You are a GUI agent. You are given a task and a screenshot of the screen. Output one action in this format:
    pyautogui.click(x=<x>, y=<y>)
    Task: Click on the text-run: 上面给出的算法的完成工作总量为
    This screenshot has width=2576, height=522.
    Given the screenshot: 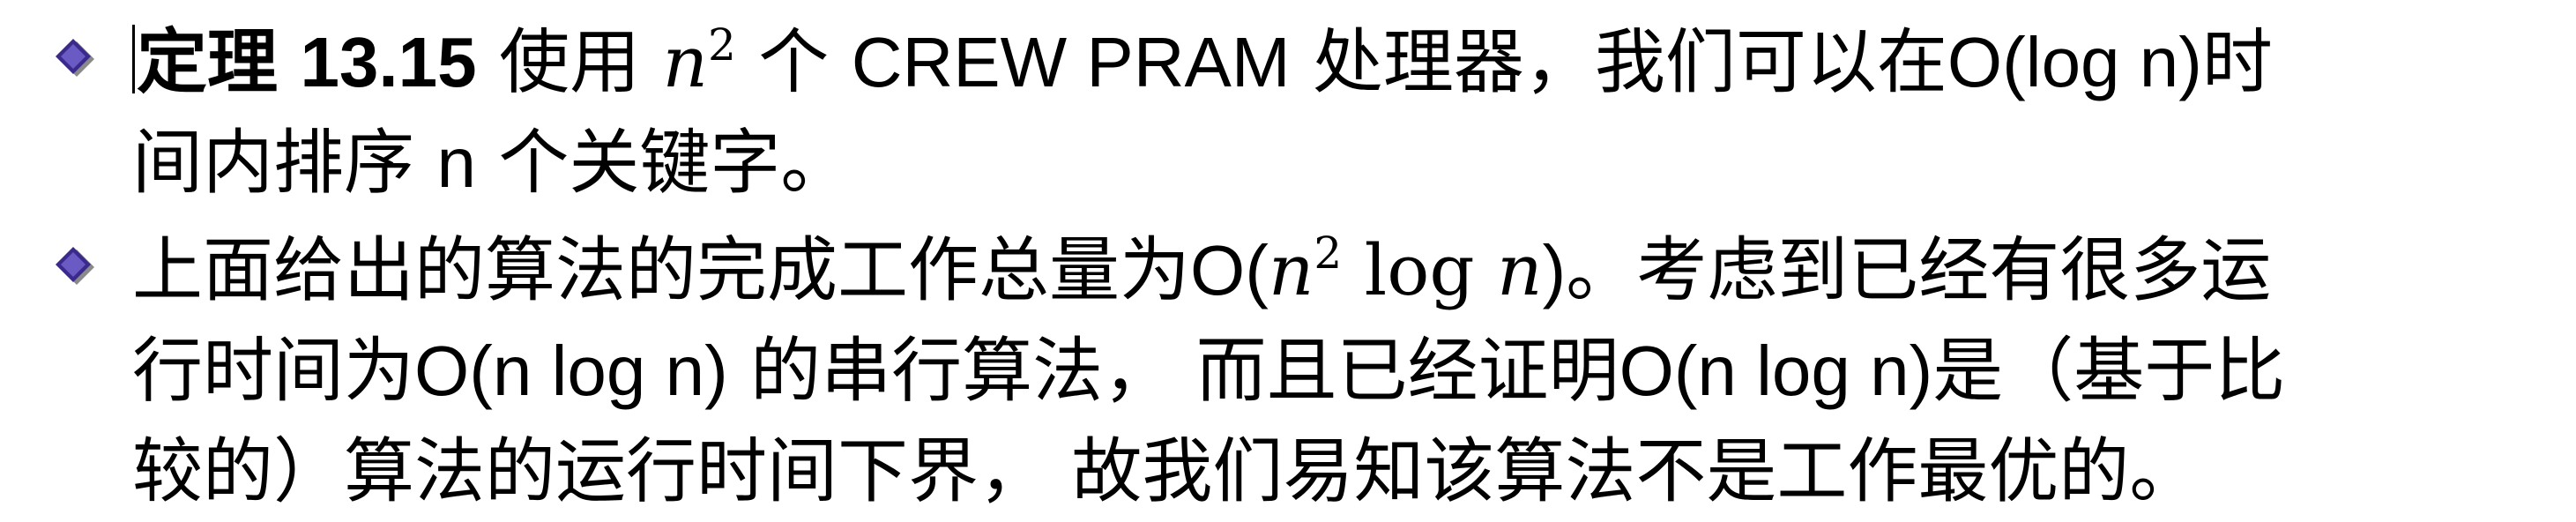 What is the action you would take?
    pyautogui.click(x=661, y=270)
    